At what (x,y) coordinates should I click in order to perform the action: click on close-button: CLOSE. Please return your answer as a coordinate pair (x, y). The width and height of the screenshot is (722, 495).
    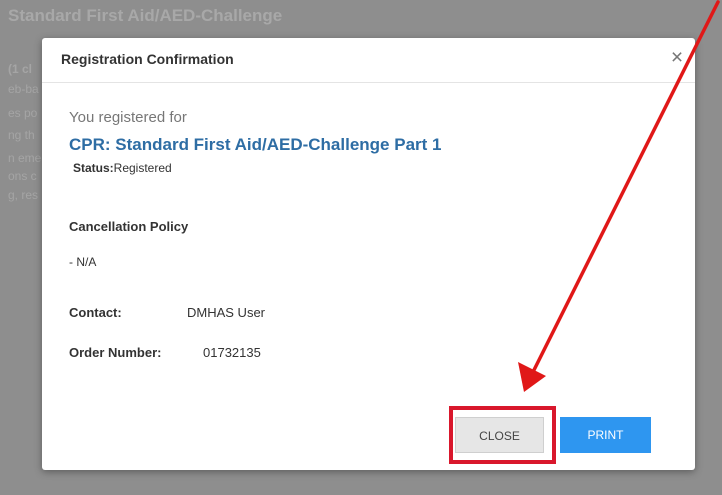
    Looking at the image, I should click on (499, 435).